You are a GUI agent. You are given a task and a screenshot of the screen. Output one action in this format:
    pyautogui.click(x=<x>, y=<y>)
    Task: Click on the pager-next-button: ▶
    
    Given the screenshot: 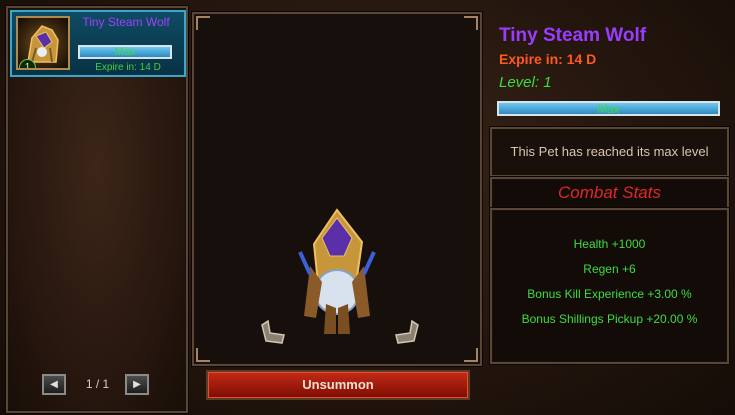 What is the action you would take?
    pyautogui.click(x=137, y=384)
    